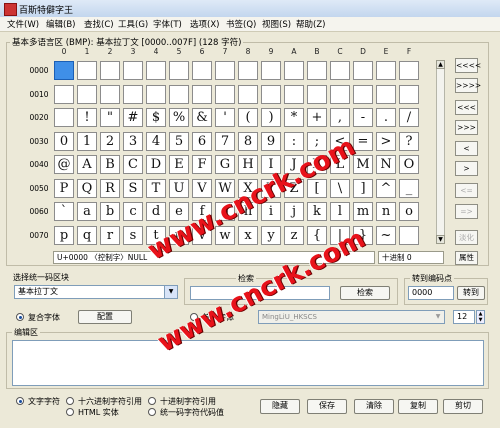 Image resolution: width=500 pixels, height=428 pixels. What do you see at coordinates (386, 164) in the screenshot?
I see `char-cell: N` at bounding box center [386, 164].